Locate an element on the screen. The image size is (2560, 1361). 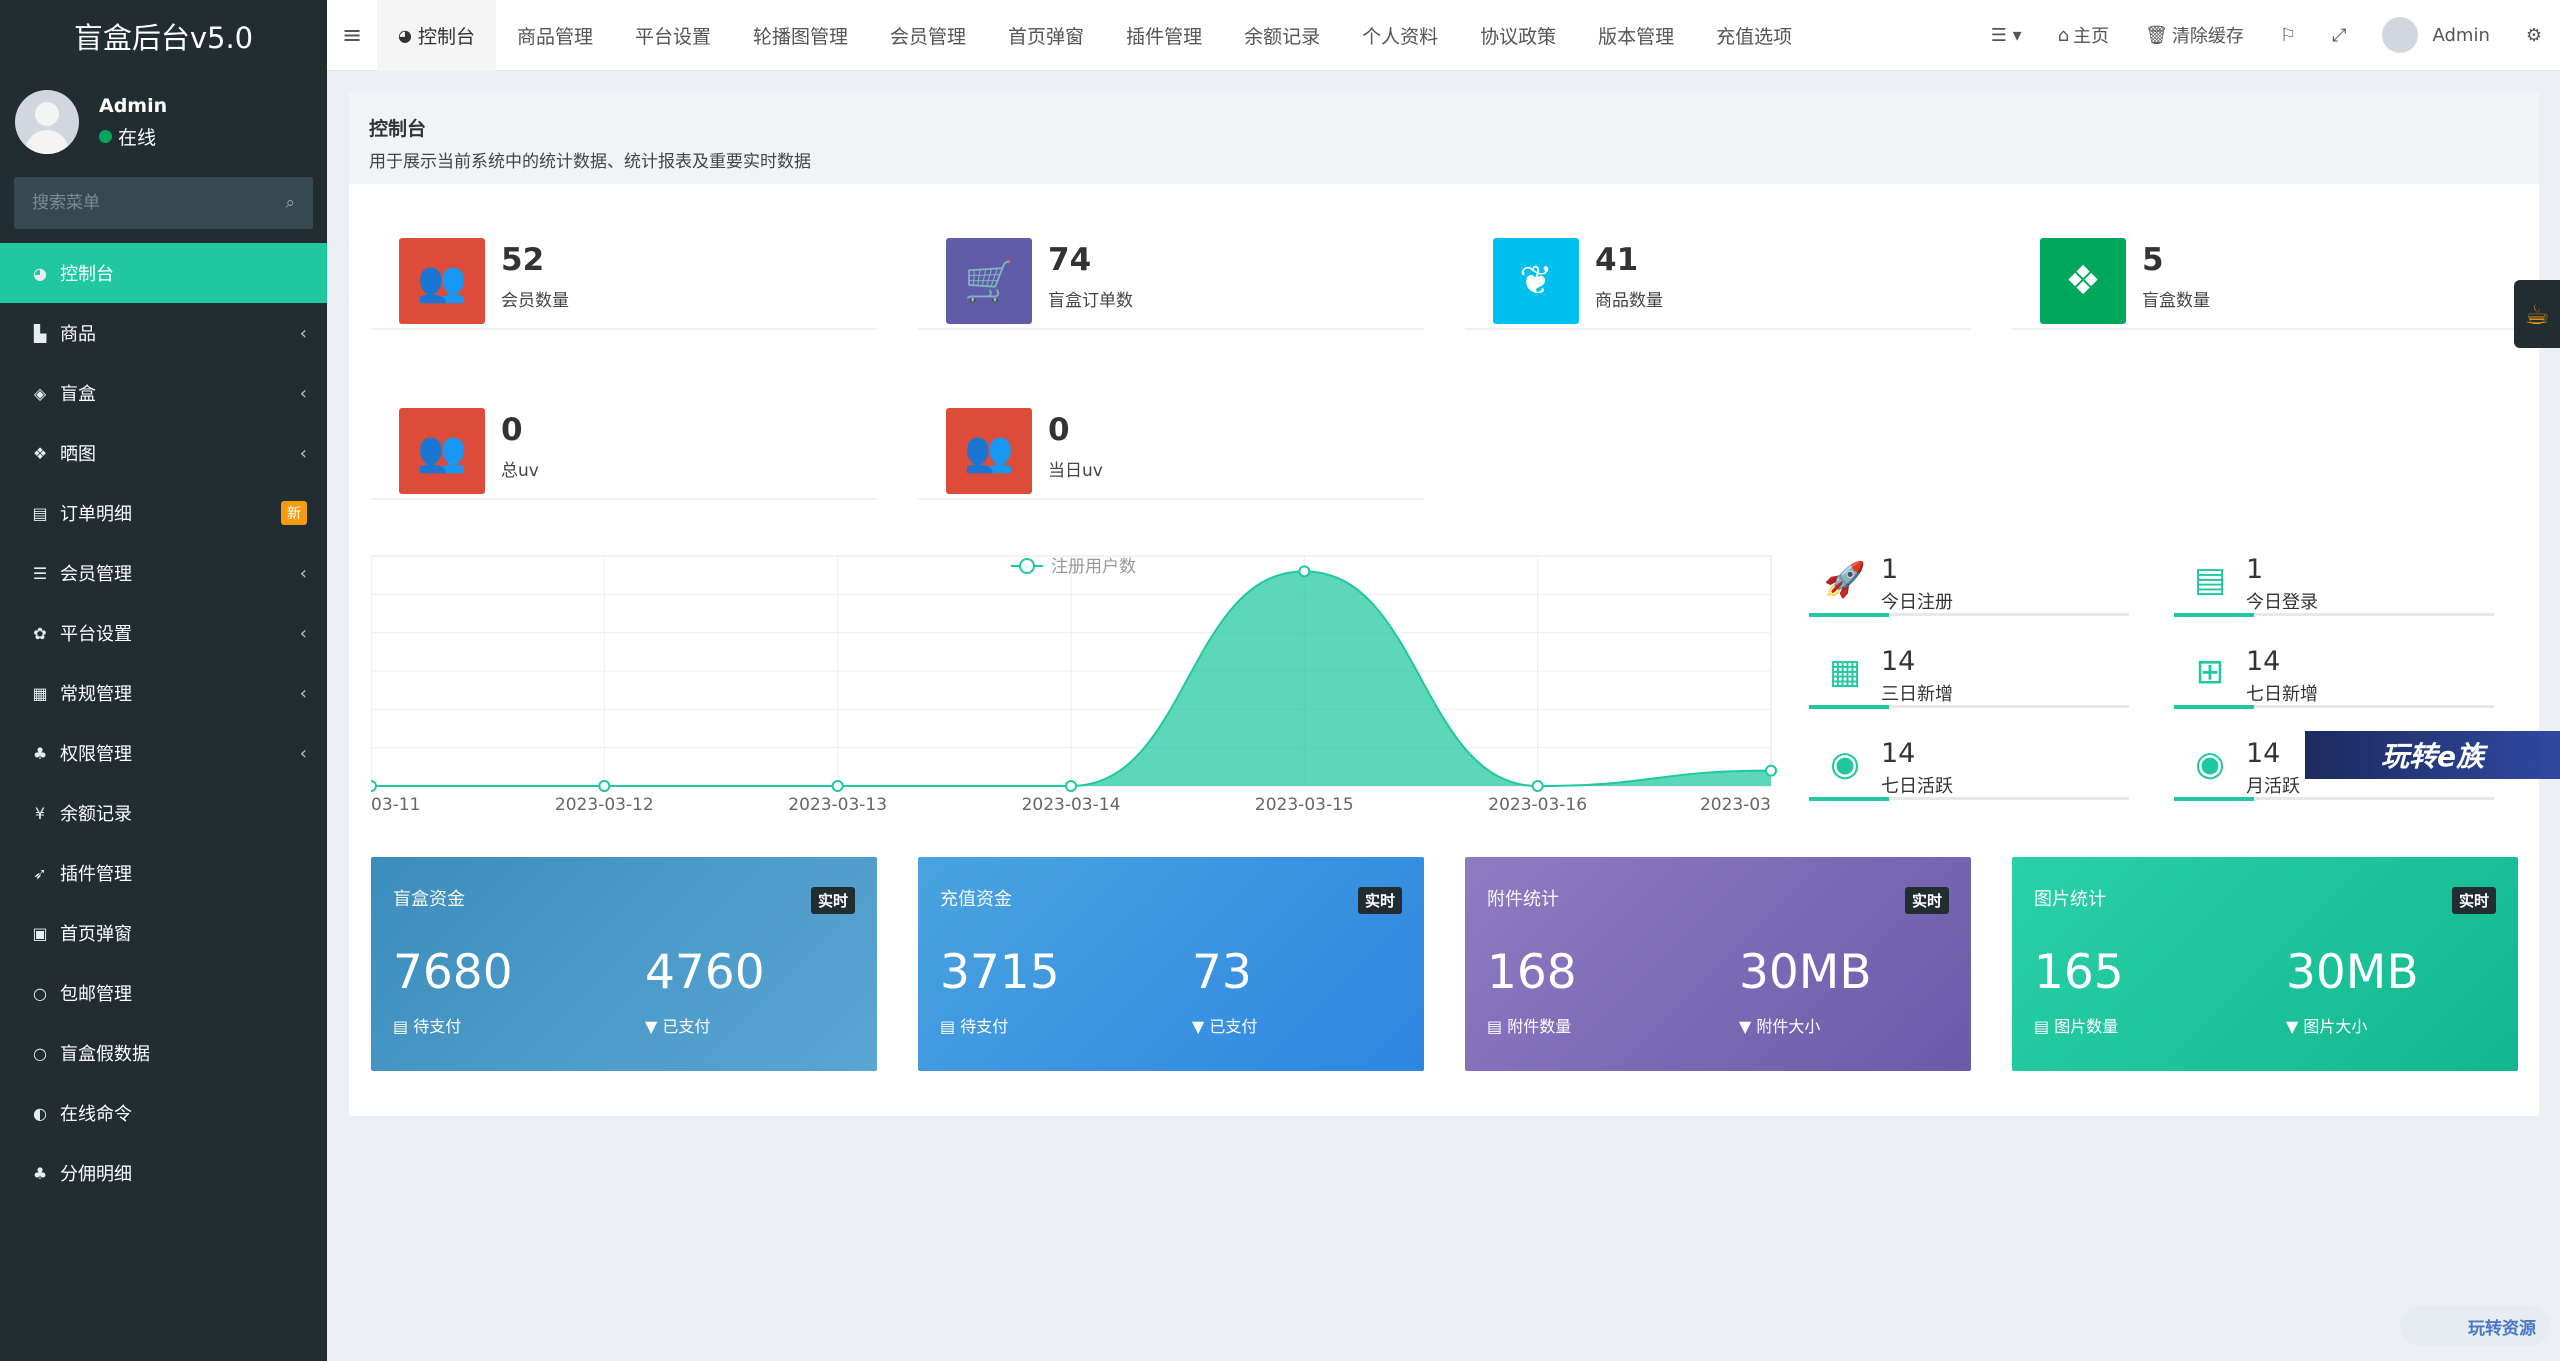
nav-tab-label: 会员管理 is located at coordinates (928, 36).